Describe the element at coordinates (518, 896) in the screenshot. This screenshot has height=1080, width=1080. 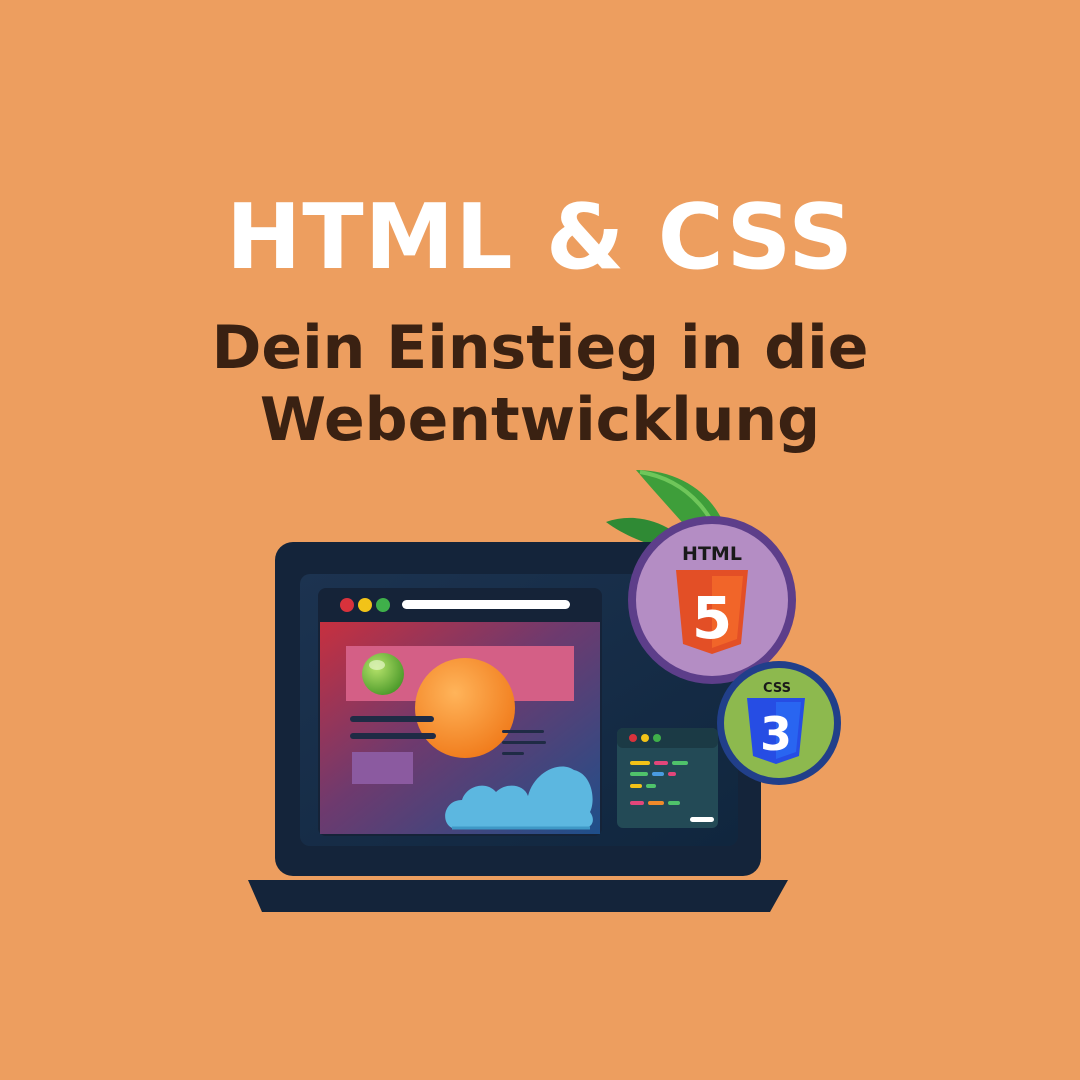
I see `laptop-base` at that location.